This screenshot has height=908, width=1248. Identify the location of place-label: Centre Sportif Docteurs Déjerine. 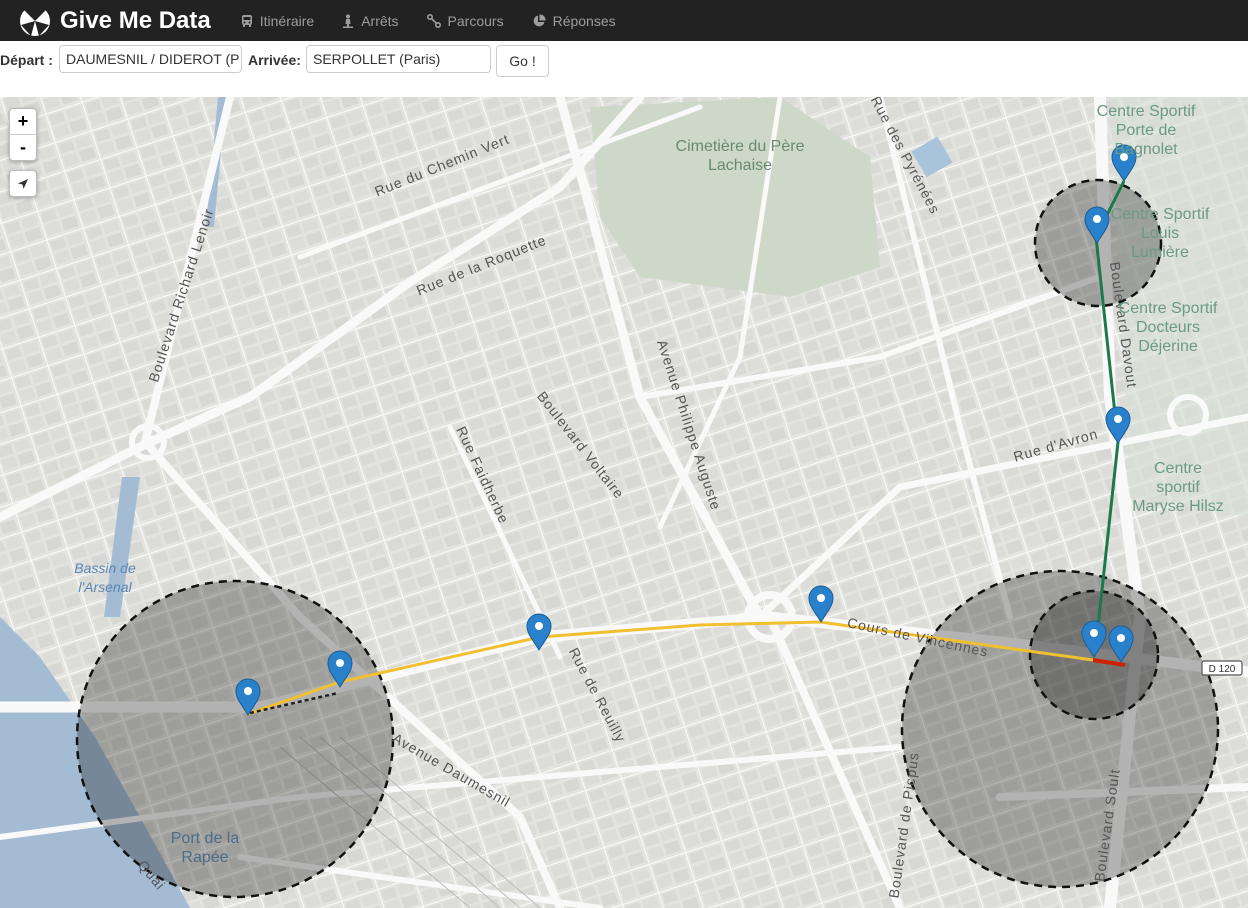
(1168, 327).